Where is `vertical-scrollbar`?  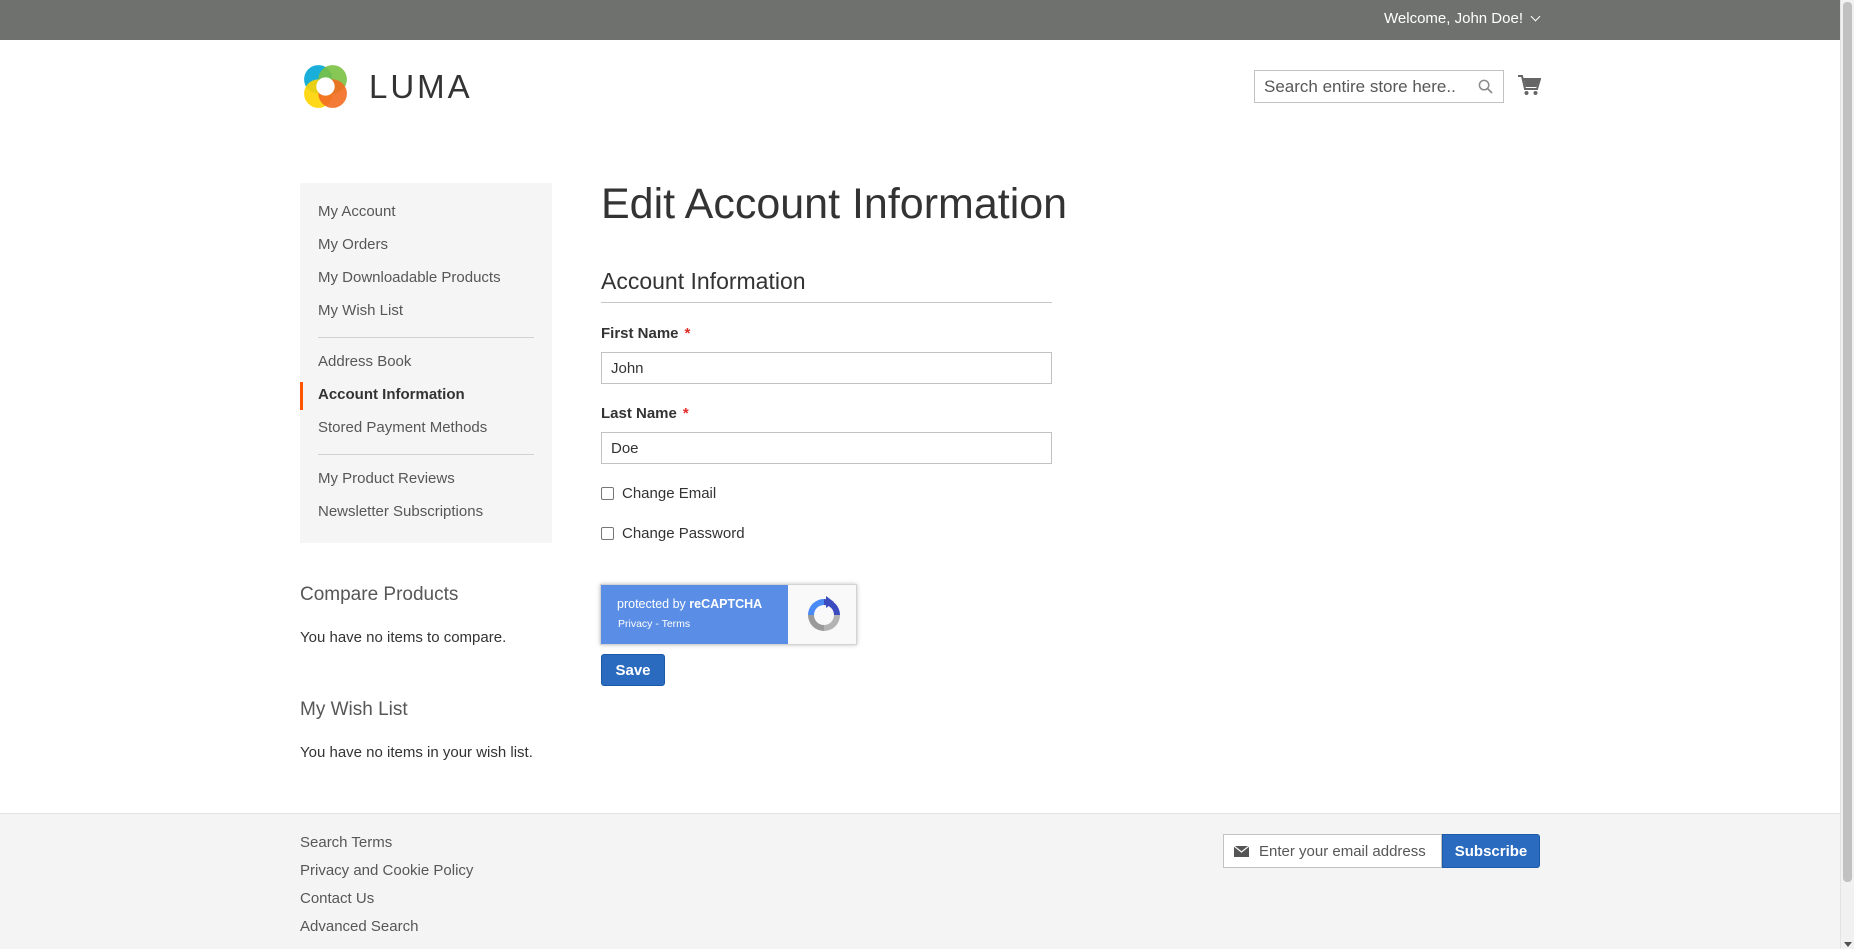 vertical-scrollbar is located at coordinates (1847, 474).